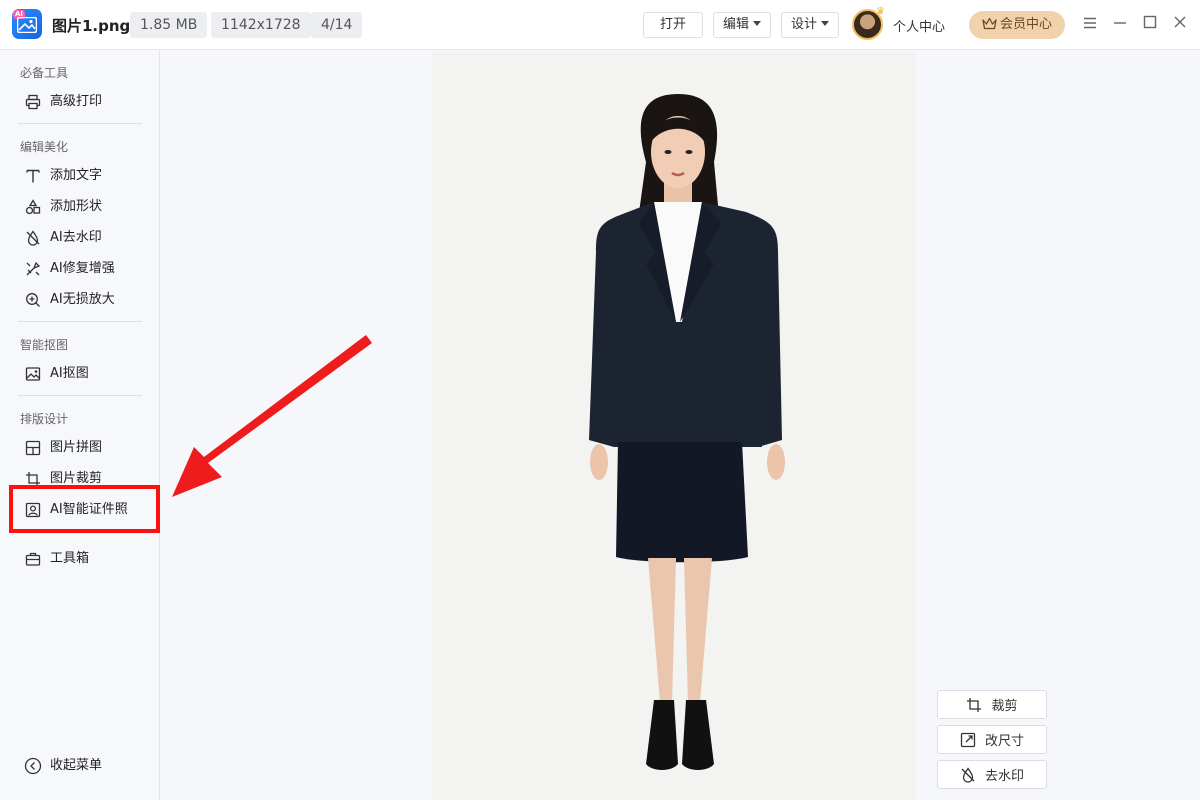 This screenshot has width=1200, height=800. Describe the element at coordinates (76, 101) in the screenshot. I see `sidebar-item-label: 高级打印` at that location.